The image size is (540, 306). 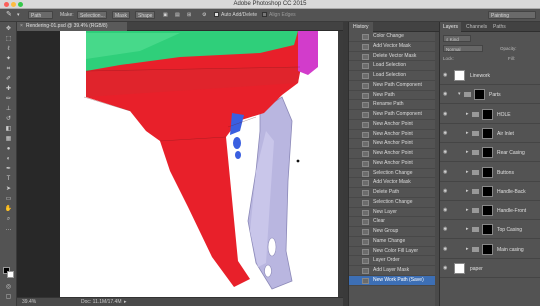 I want to click on document-tab: × Rendering-01.psd @ 39.4% (RGB/8), so click(x=72, y=26).